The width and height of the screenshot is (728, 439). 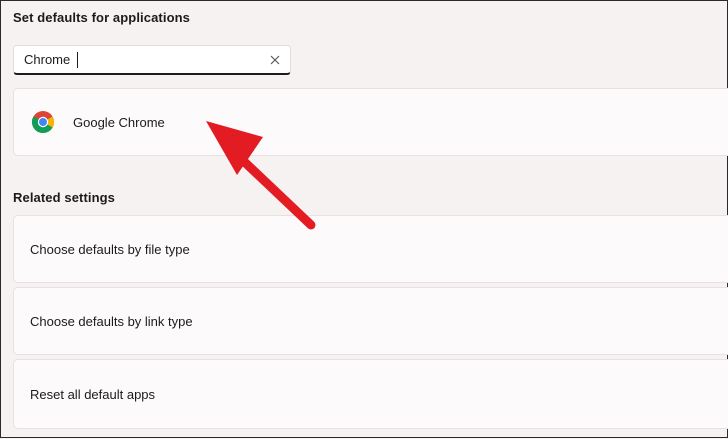 What do you see at coordinates (138, 59) in the screenshot?
I see `app-search-input` at bounding box center [138, 59].